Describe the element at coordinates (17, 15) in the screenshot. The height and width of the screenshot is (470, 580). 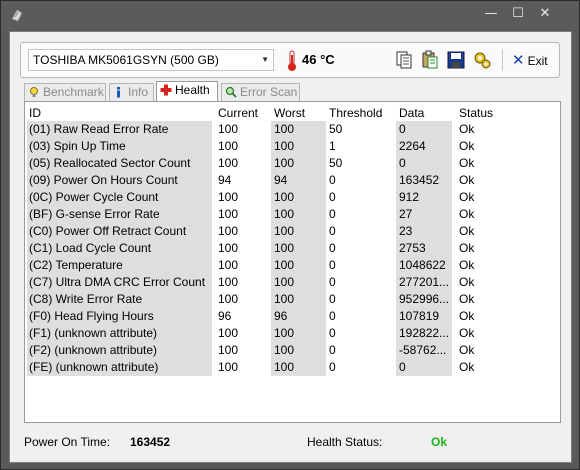
I see `app-icon` at that location.